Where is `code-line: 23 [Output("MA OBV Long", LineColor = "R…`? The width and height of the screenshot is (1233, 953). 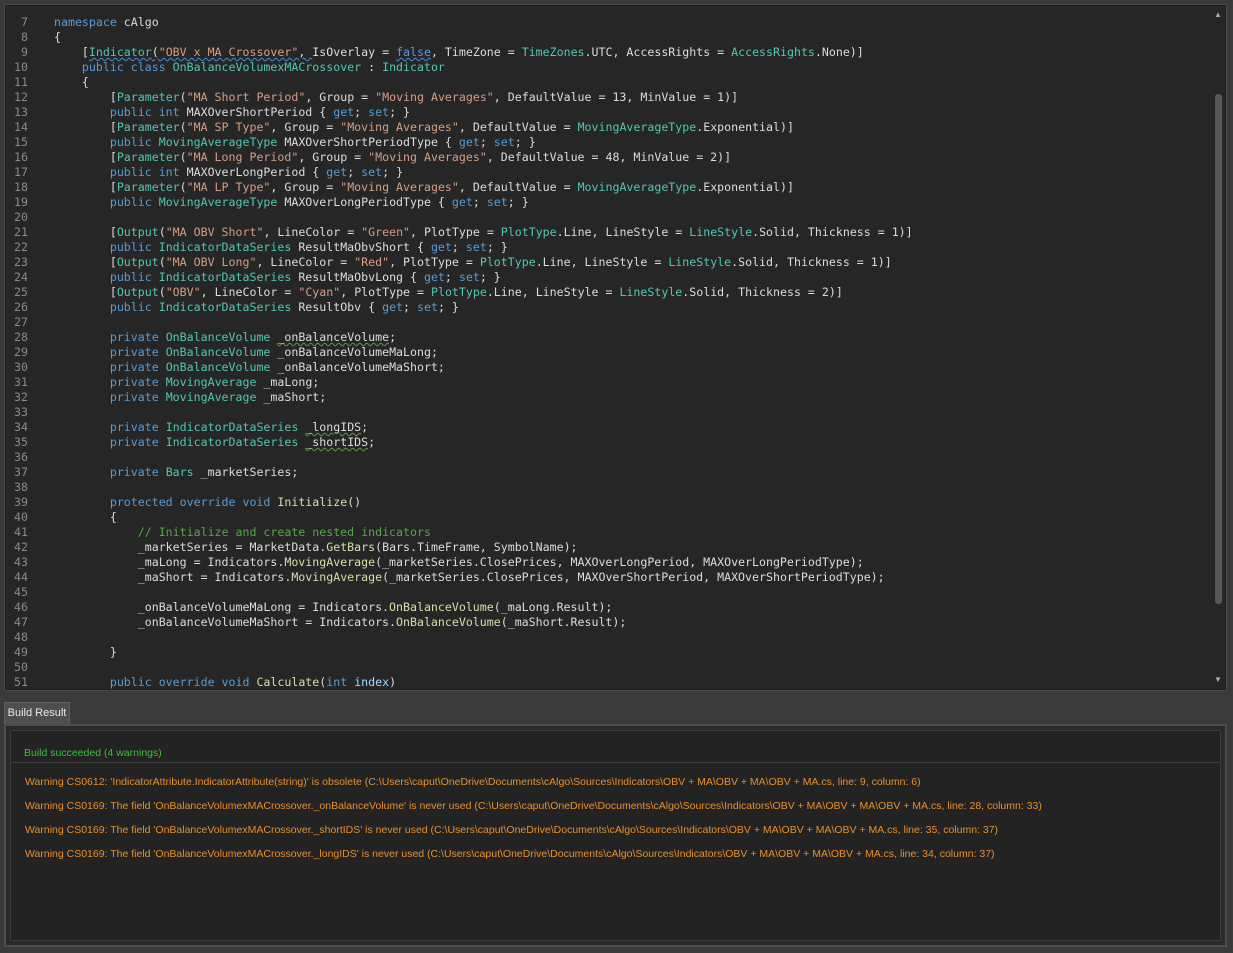 code-line: 23 [Output("MA OBV Long", LineColor = "R… is located at coordinates (609, 262).